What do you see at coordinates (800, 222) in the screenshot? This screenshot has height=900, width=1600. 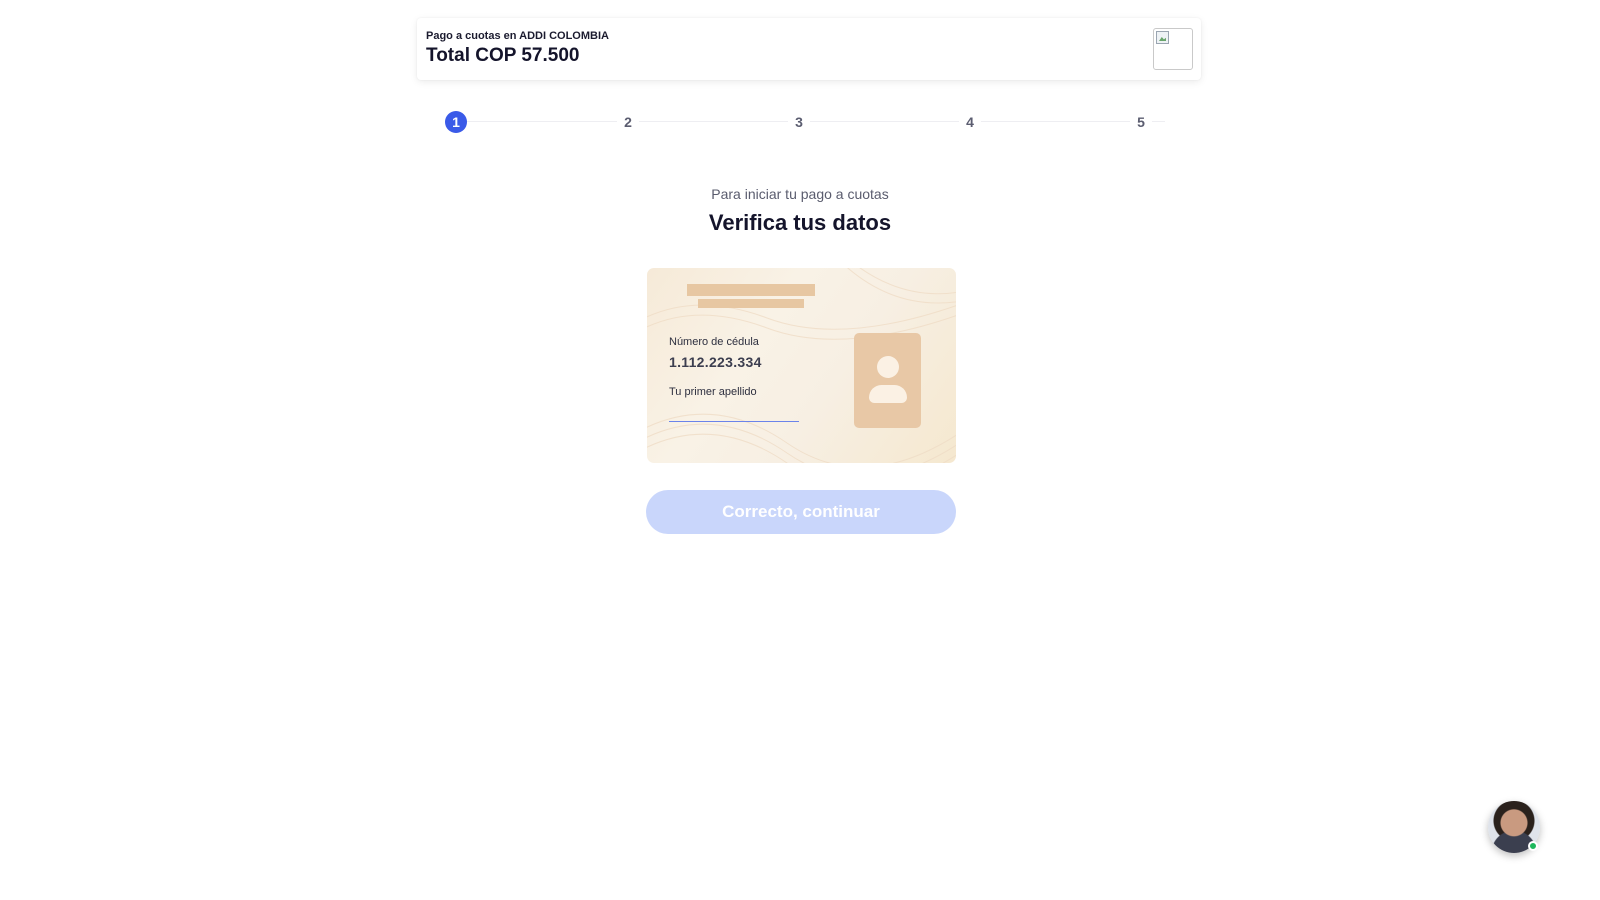 I see `page-title: Verifica tus datos` at bounding box center [800, 222].